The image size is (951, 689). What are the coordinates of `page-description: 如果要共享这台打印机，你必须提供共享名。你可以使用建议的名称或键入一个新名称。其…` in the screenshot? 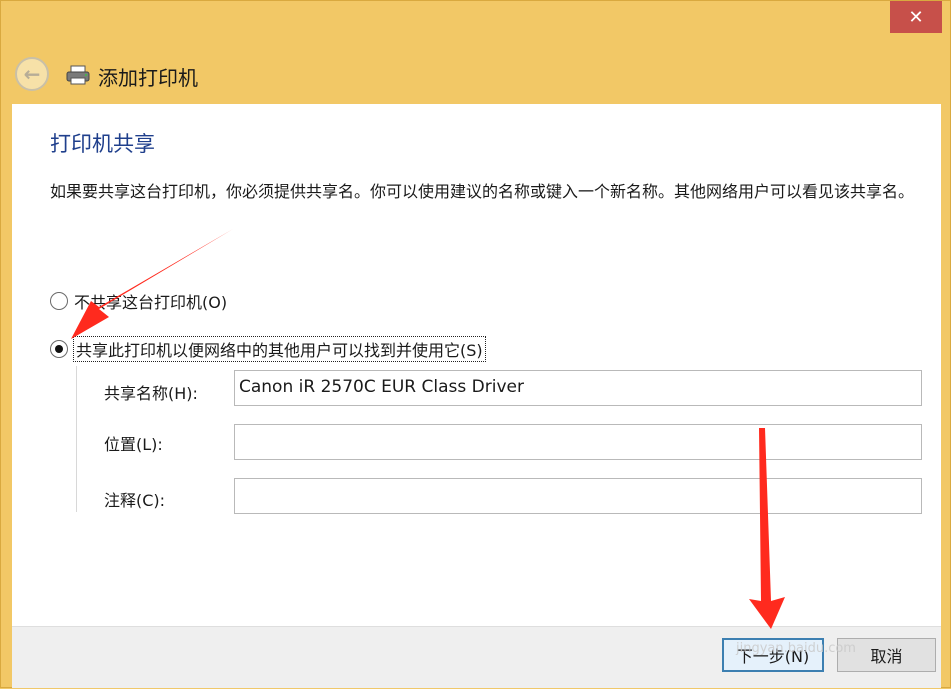 It's located at (482, 191).